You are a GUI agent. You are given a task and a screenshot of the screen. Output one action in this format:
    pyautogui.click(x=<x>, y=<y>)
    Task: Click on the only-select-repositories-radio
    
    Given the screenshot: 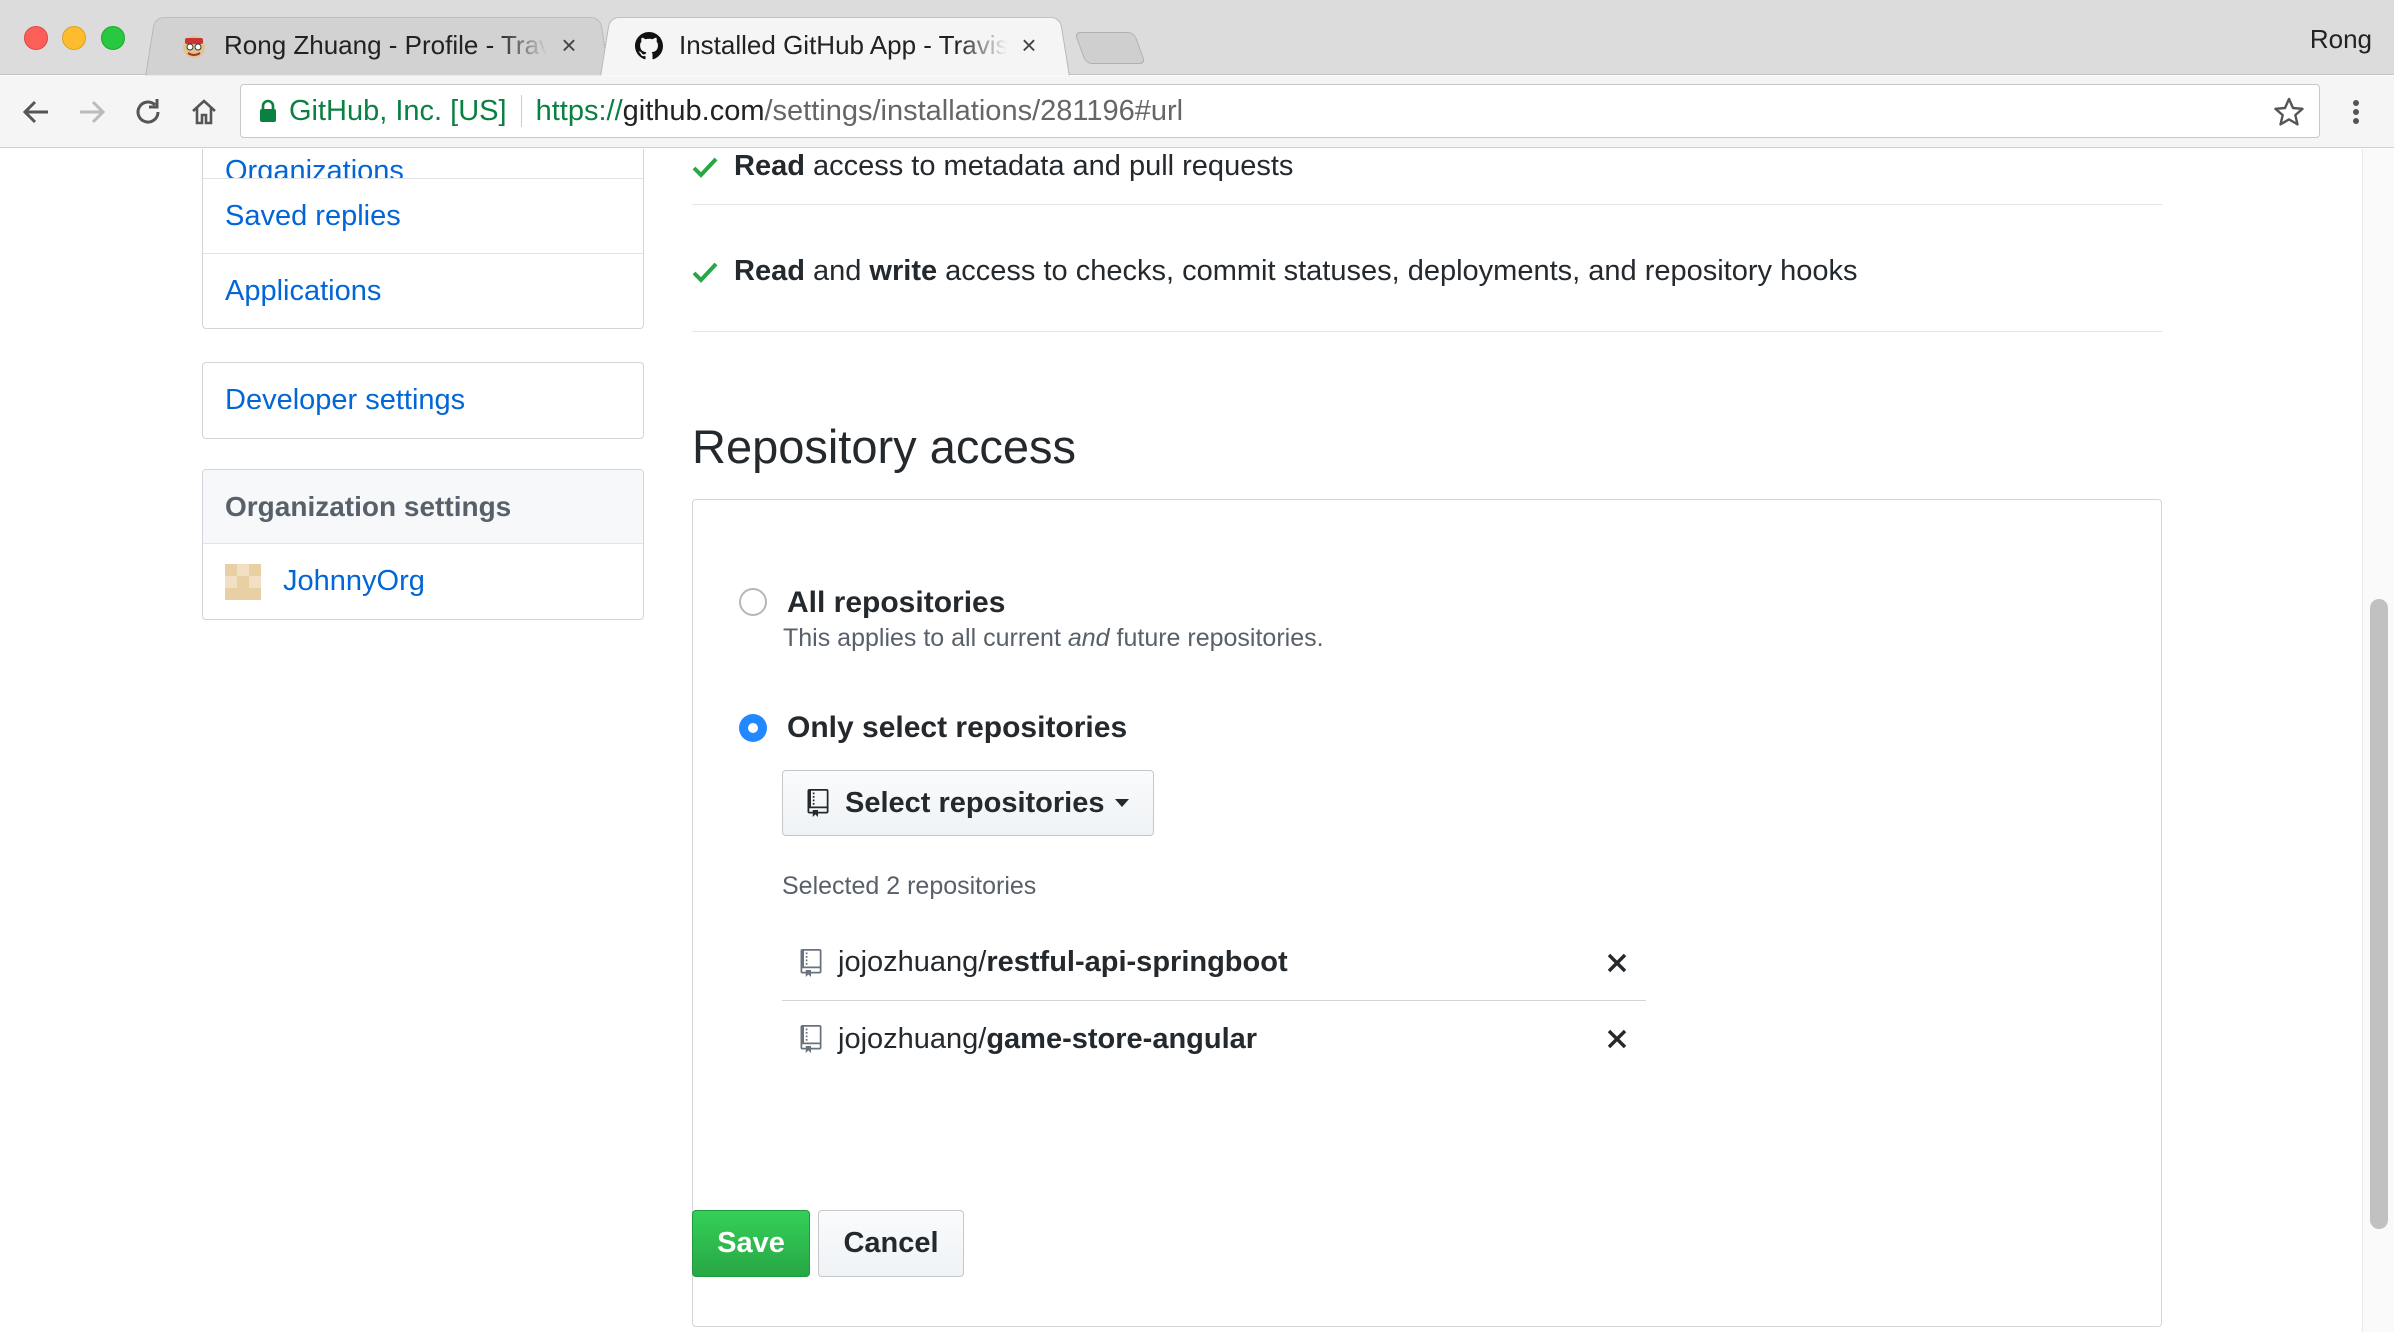 What is the action you would take?
    pyautogui.click(x=753, y=728)
    